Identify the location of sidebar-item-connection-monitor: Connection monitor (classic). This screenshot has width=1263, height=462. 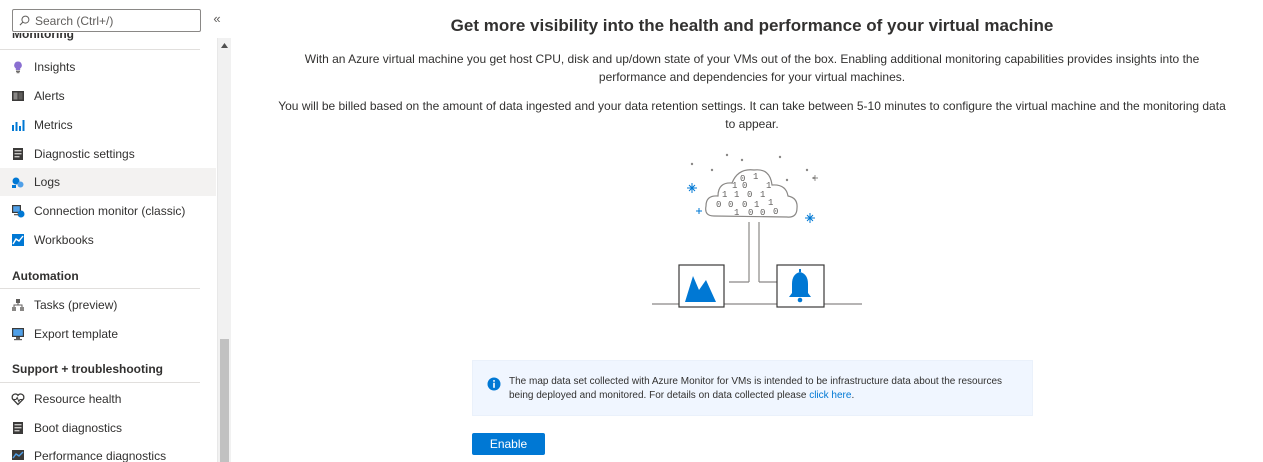
(108, 211).